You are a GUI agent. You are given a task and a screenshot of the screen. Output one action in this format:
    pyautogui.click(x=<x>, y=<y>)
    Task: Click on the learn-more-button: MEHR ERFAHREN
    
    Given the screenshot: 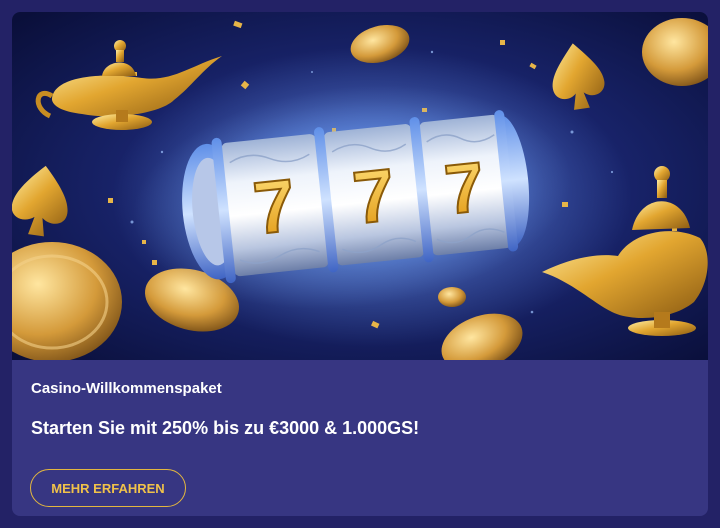 What is the action you would take?
    pyautogui.click(x=108, y=488)
    